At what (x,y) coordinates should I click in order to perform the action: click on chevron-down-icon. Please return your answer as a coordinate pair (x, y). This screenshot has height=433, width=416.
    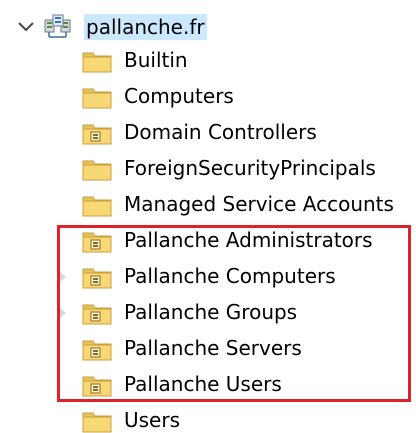
    Looking at the image, I should click on (26, 27).